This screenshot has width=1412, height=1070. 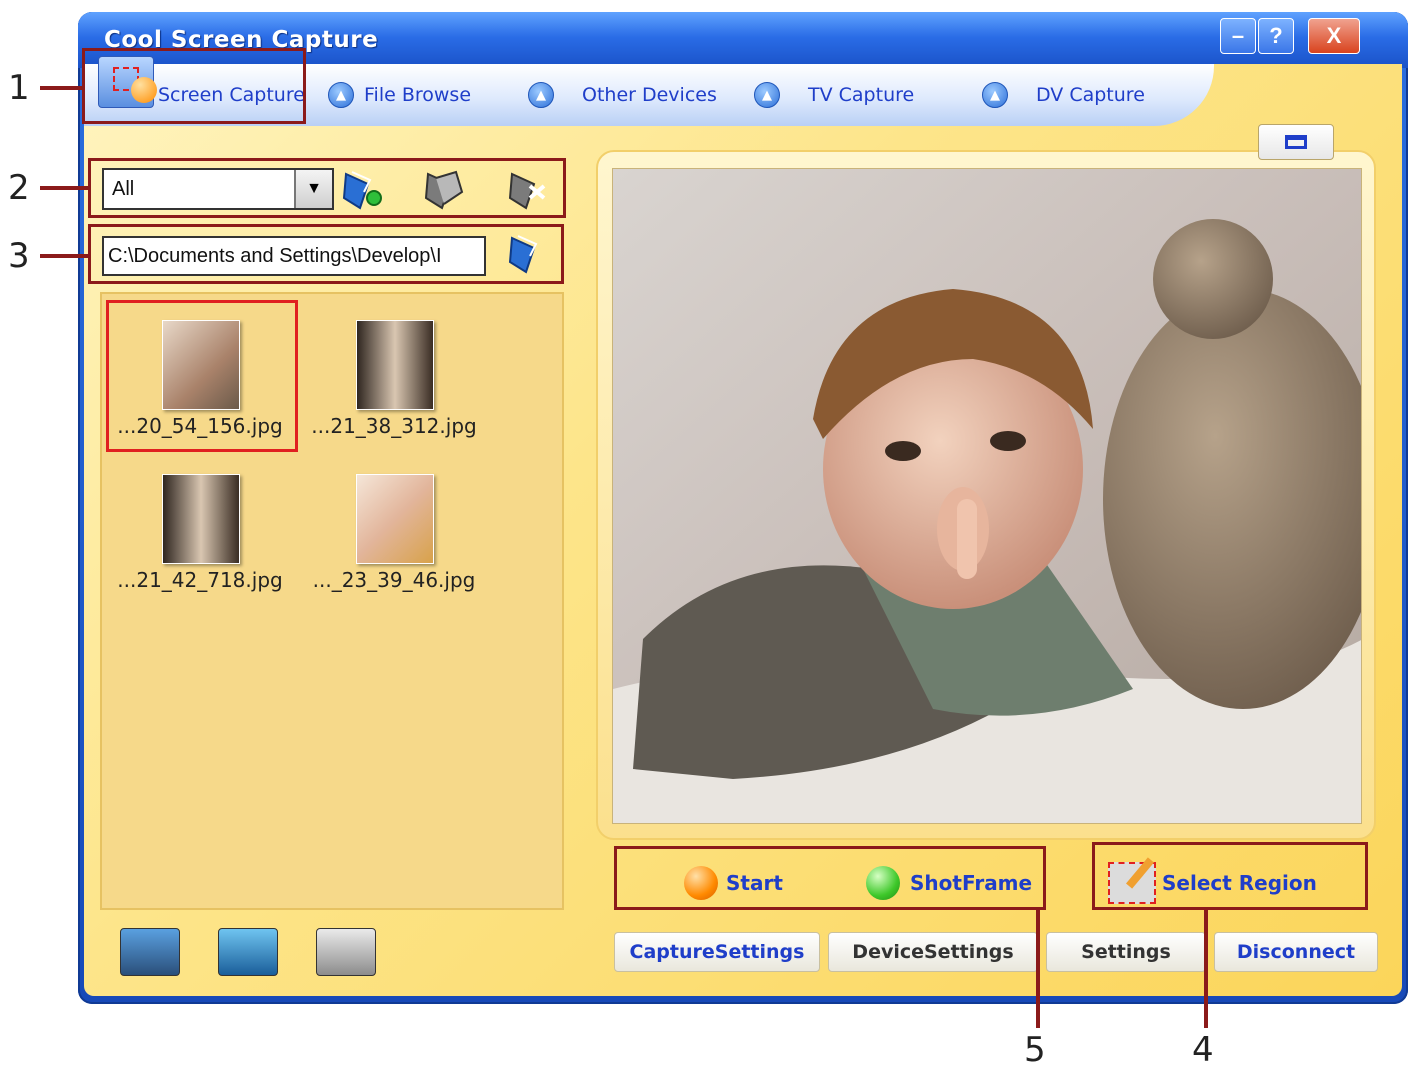 What do you see at coordinates (717, 952) in the screenshot?
I see `capture-settings-button: CaptureSettings` at bounding box center [717, 952].